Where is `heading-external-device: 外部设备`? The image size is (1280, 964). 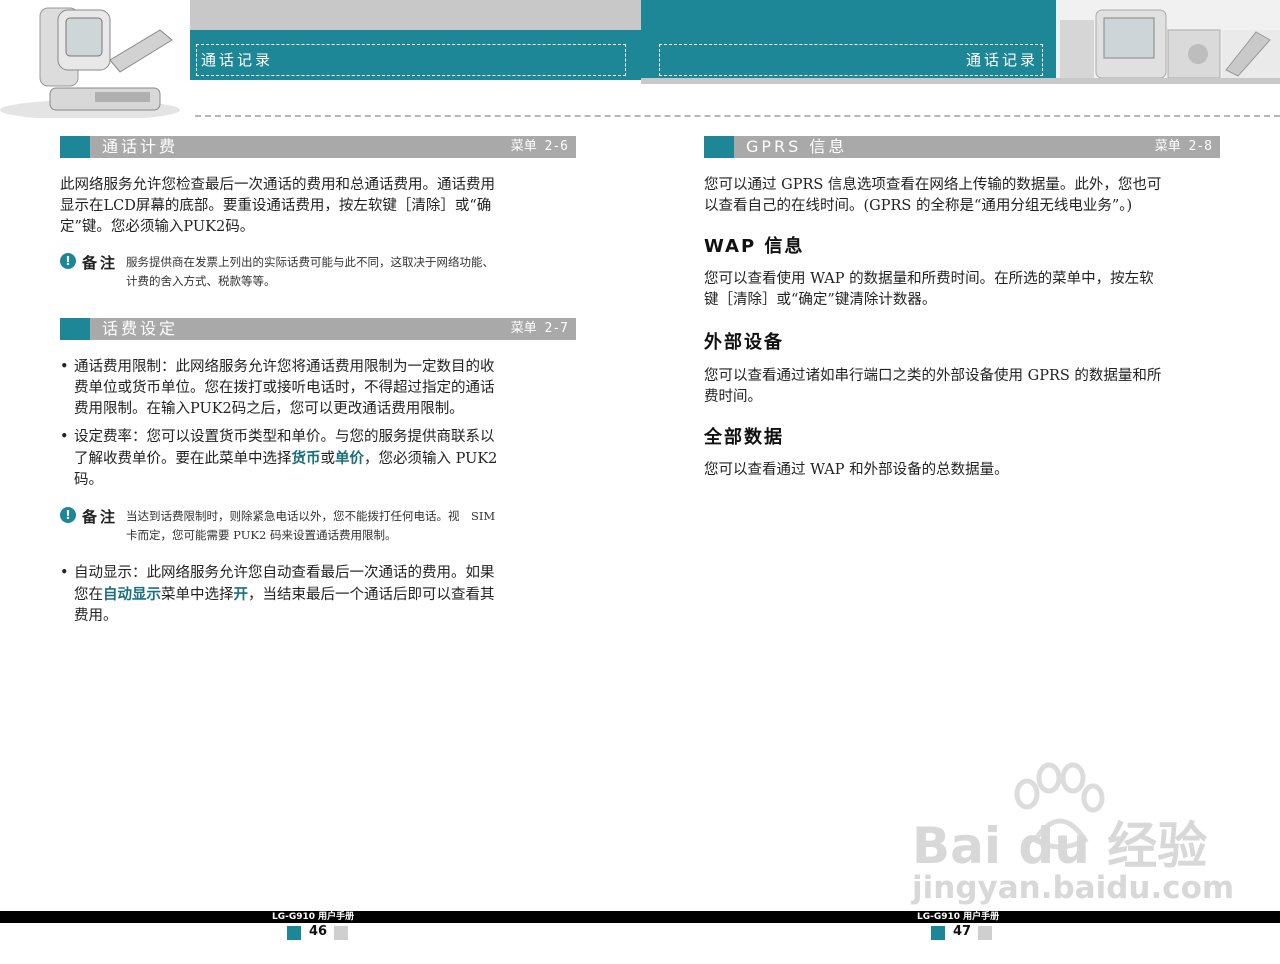
heading-external-device: 外部设备 is located at coordinates (744, 342).